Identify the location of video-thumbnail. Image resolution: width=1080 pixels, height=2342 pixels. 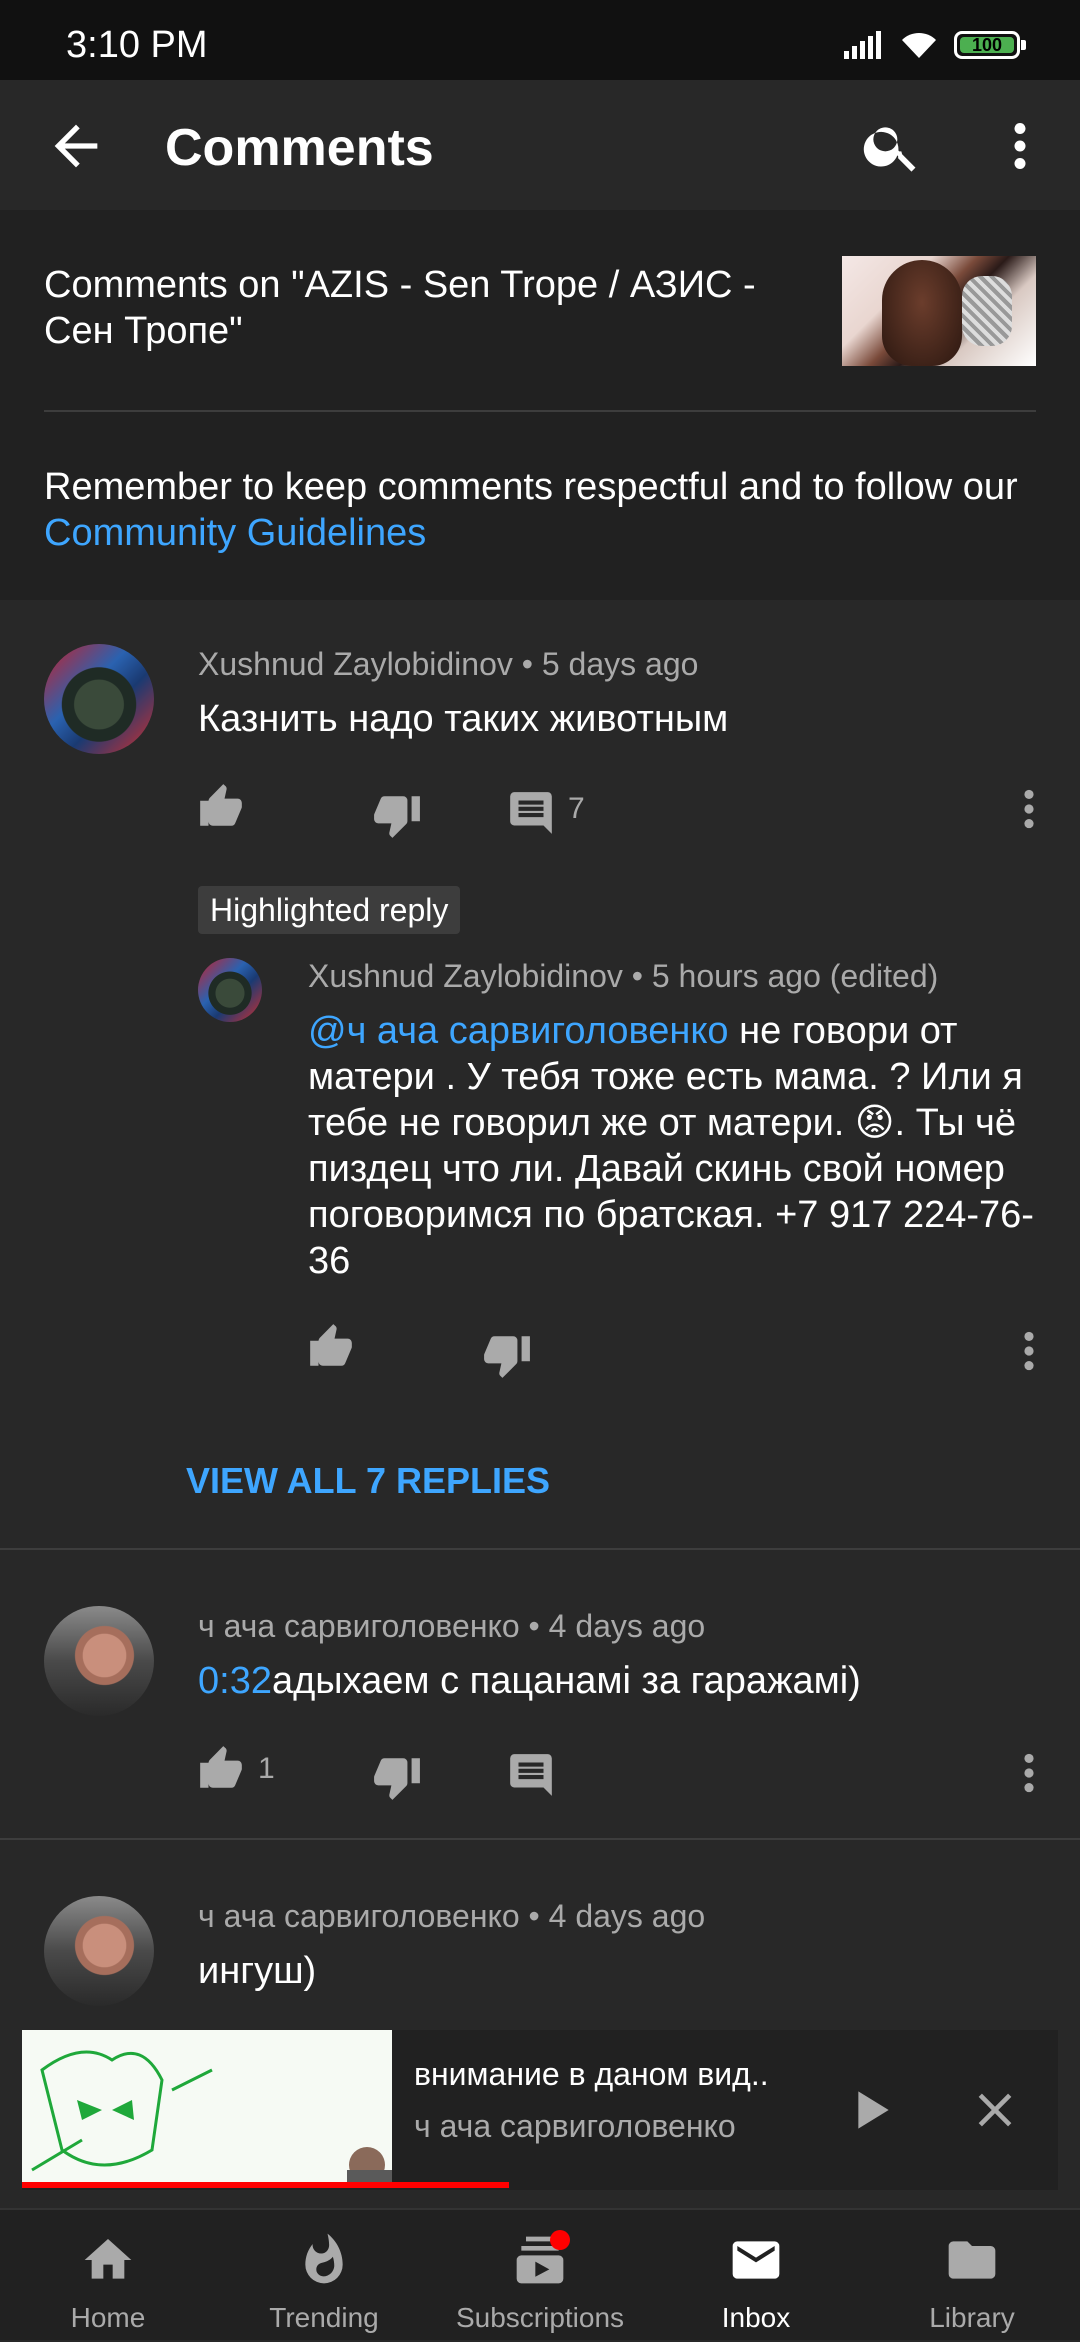
(939, 311).